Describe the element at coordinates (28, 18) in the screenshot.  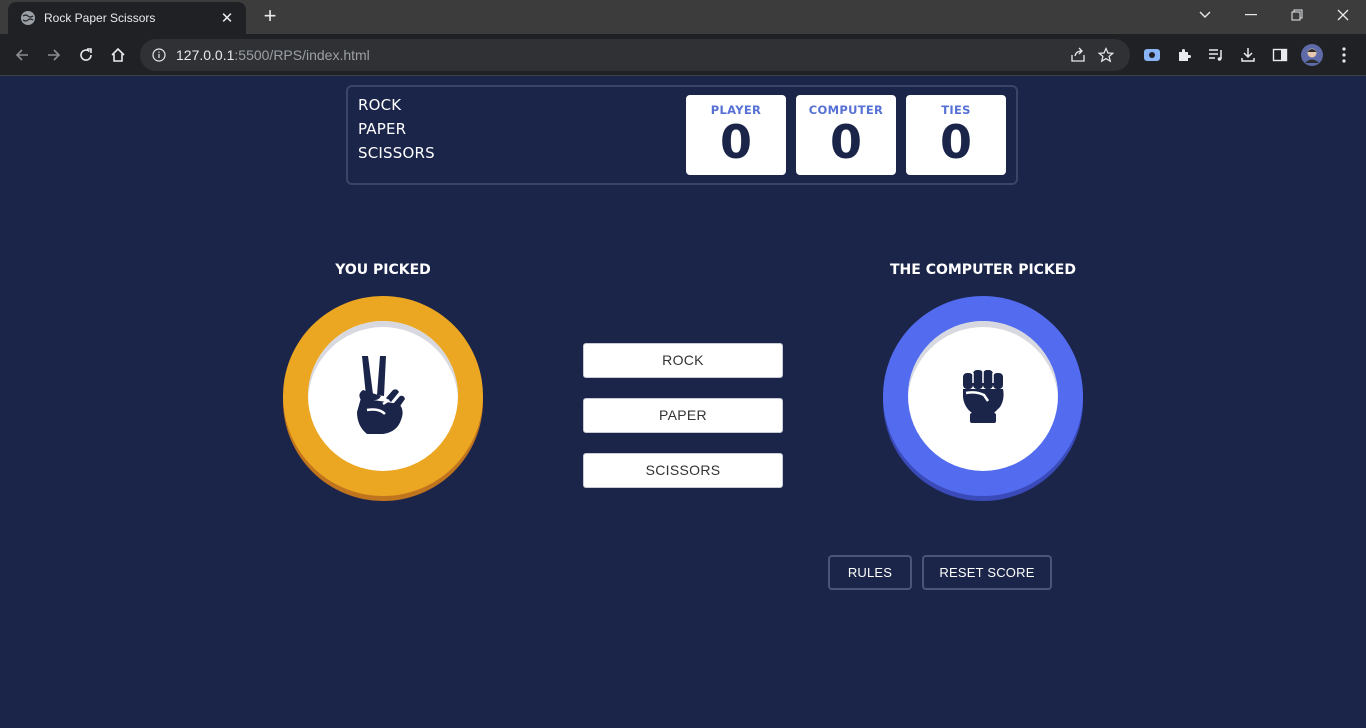
I see `globe-icon` at that location.